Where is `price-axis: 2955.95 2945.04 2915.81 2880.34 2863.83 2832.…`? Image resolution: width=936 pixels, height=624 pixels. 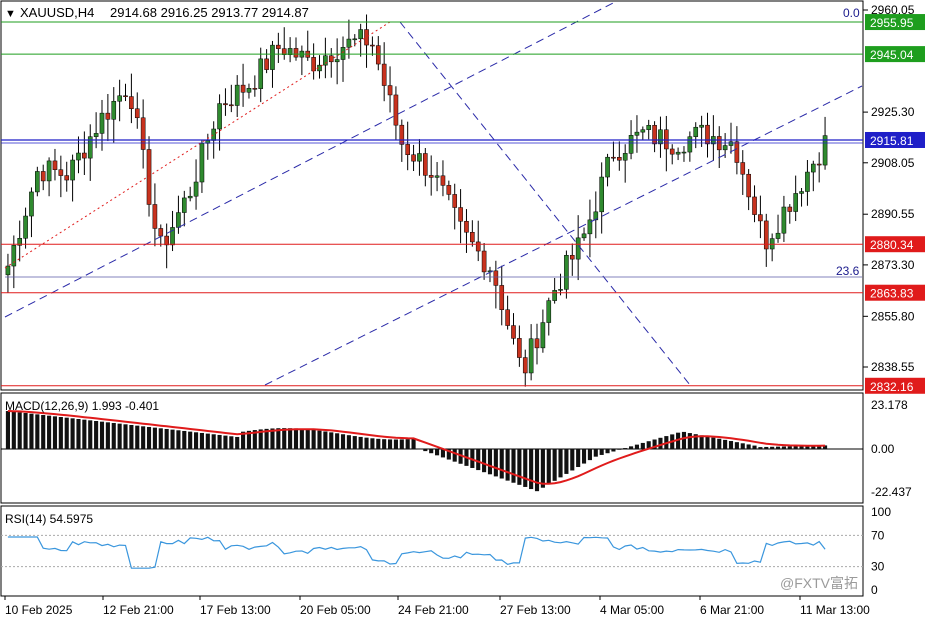
price-axis: 2955.95 2945.04 2915.81 2880.34 2863.83 2832.… is located at coordinates (894, 300).